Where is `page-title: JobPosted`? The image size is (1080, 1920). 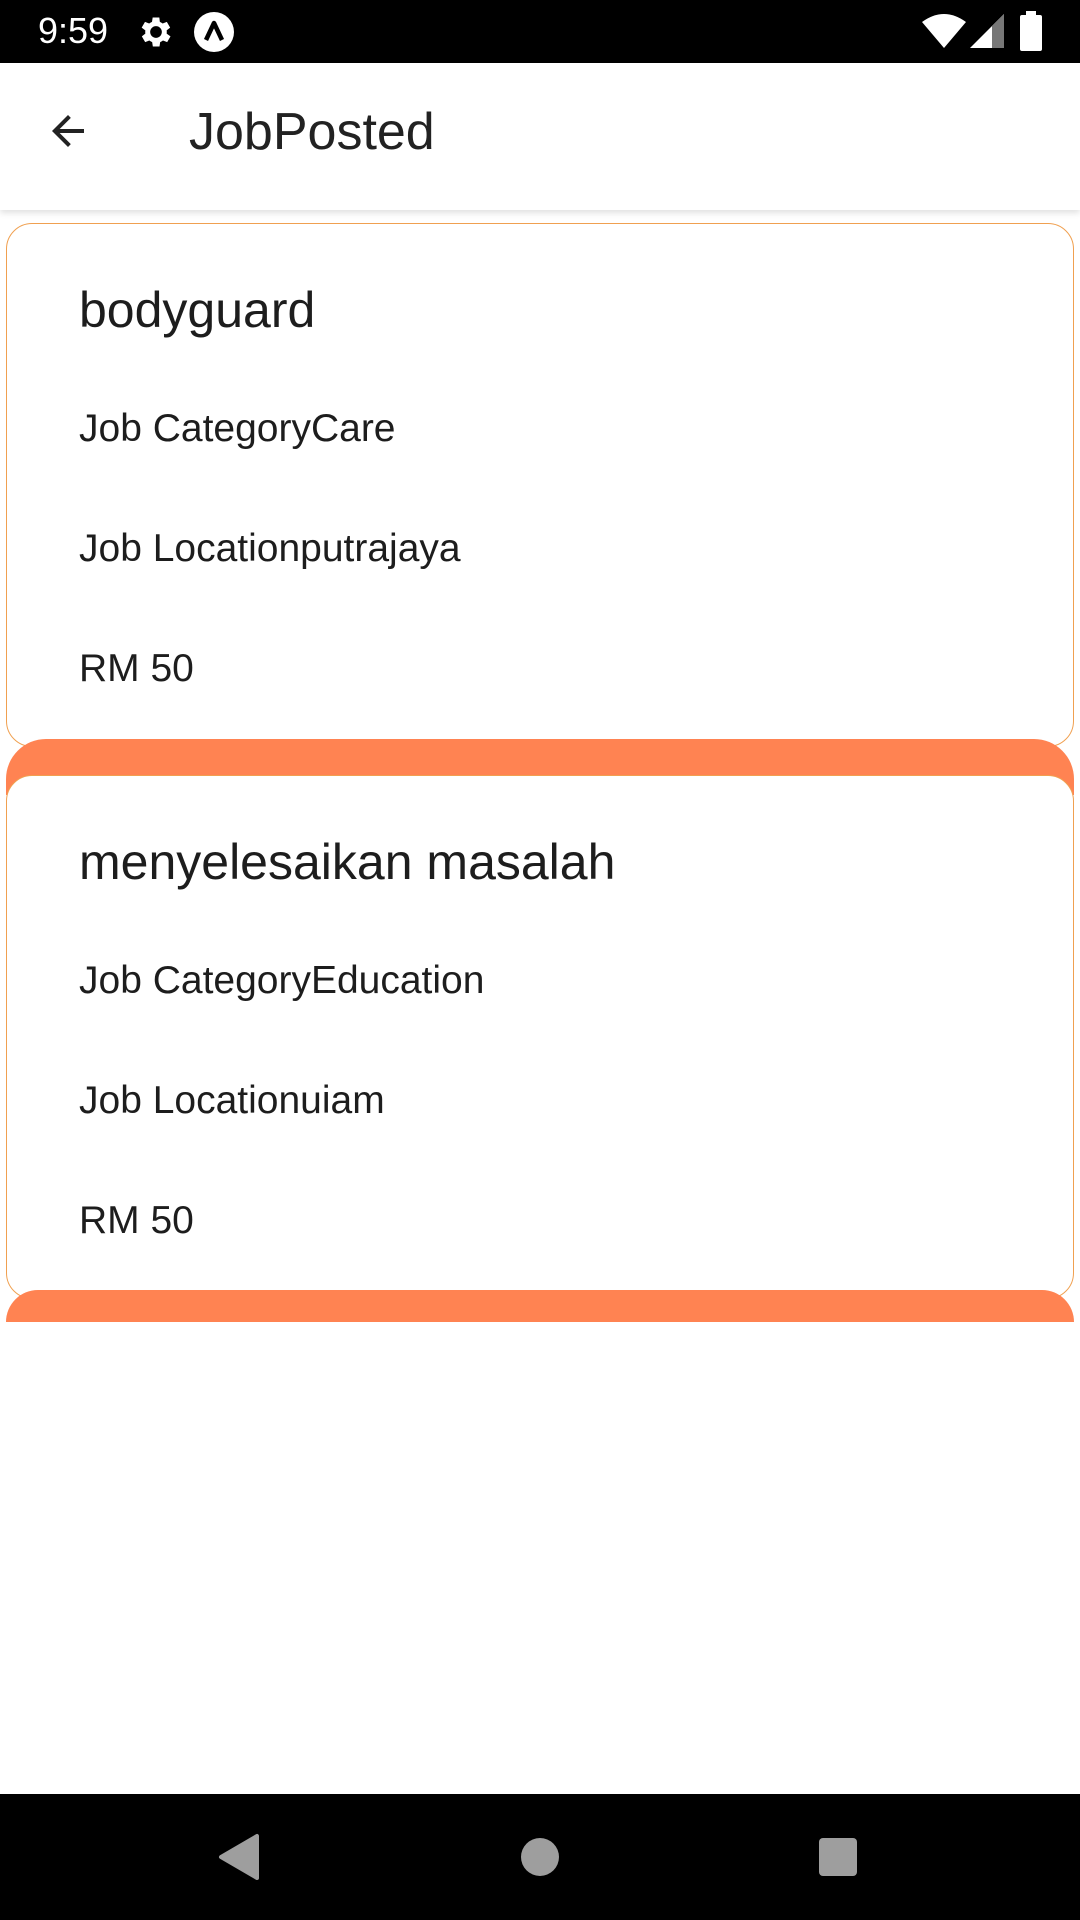
page-title: JobPosted is located at coordinates (312, 132).